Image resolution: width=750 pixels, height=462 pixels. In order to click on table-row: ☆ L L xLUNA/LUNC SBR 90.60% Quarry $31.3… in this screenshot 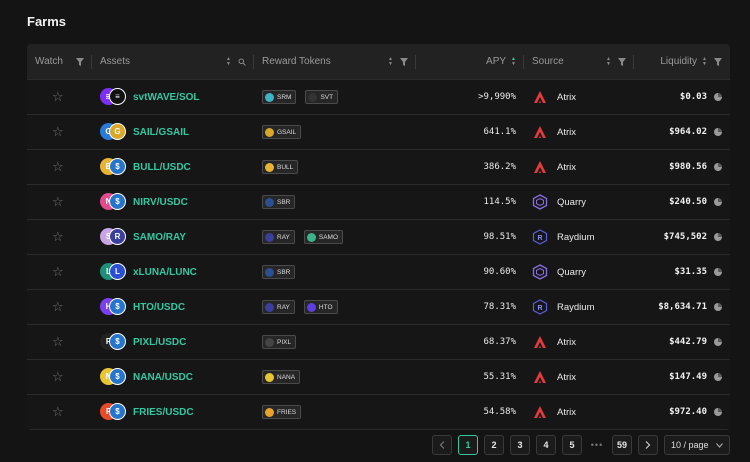, I will do `click(378, 272)`.